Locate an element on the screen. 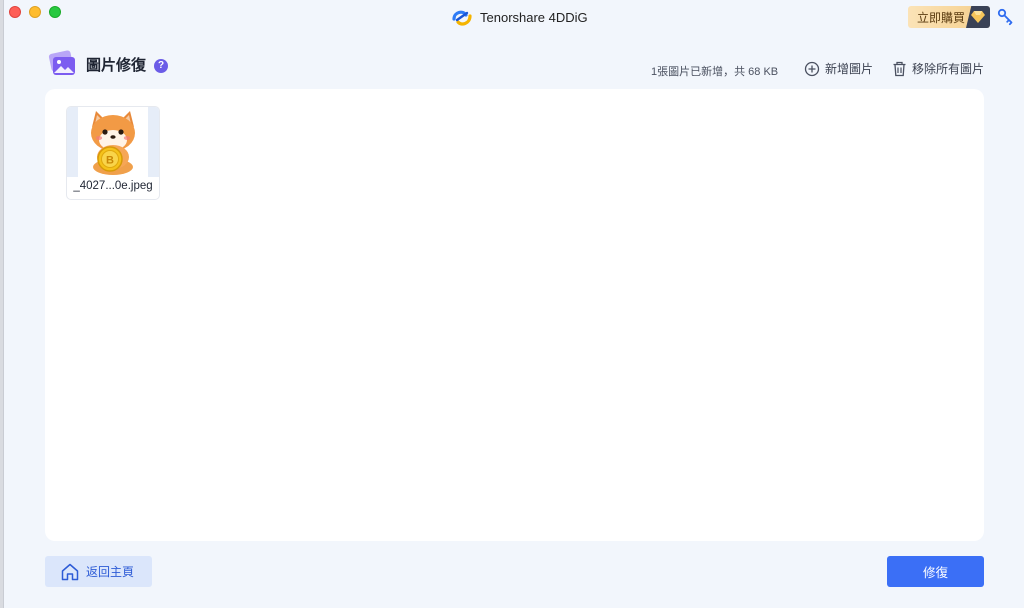  home-icon is located at coordinates (70, 571).